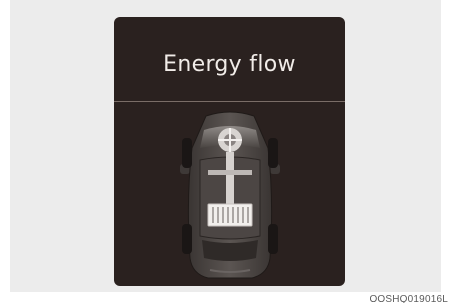 The width and height of the screenshot is (451, 303). I want to click on vehicle-top-view-icon, so click(230, 195).